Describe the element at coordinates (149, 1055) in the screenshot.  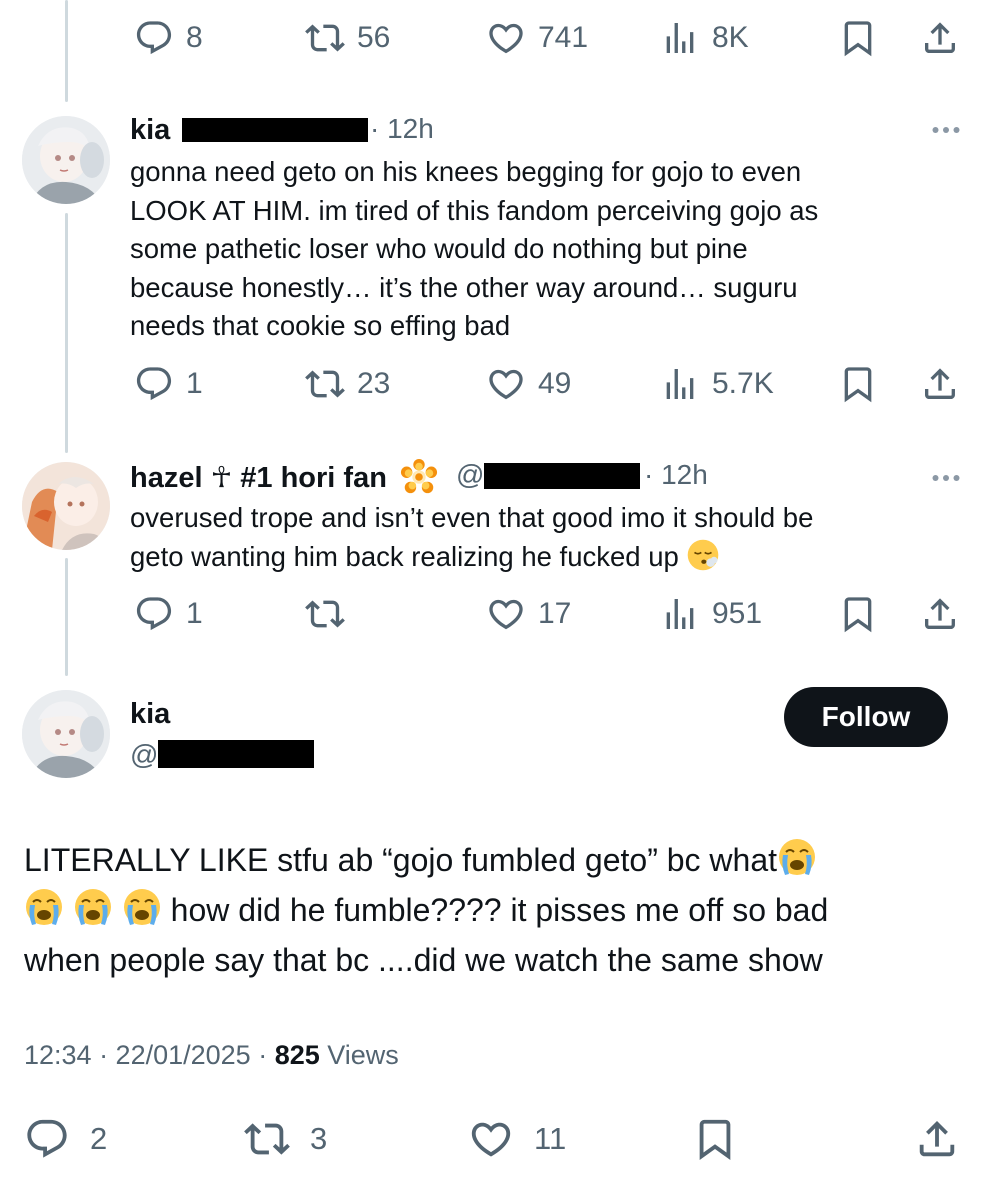
I see `tweet-time: 12:34 · 22/01/2025 ·` at that location.